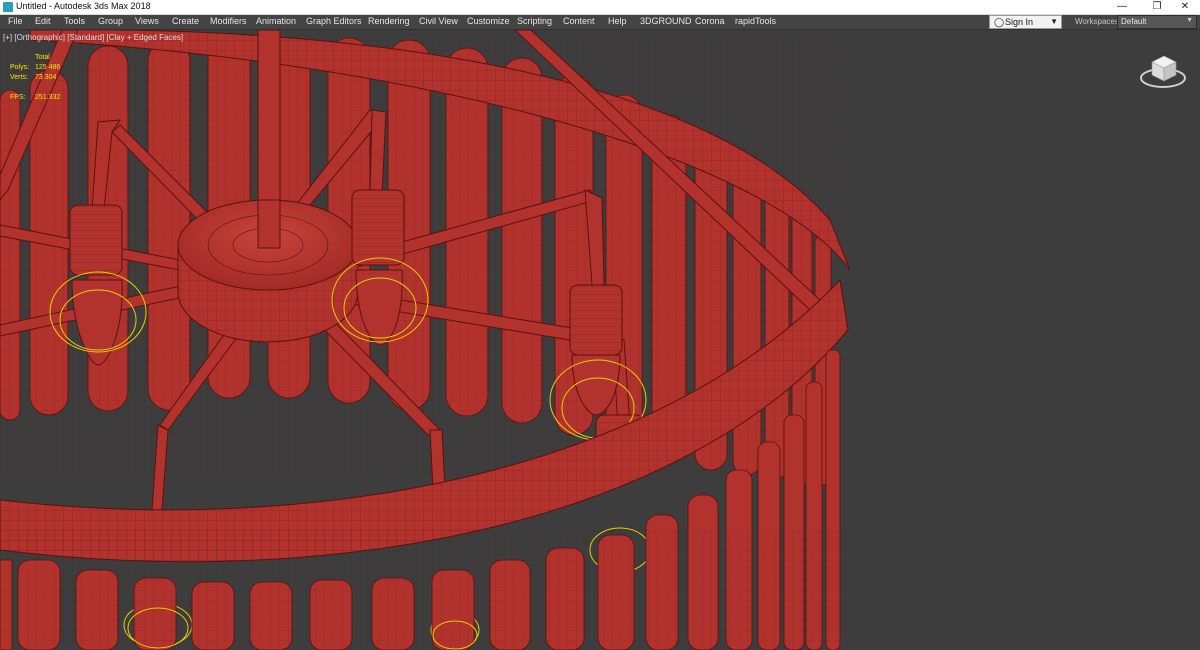  Describe the element at coordinates (1098, 21) in the screenshot. I see `workspaces-label: Workspaces:` at that location.